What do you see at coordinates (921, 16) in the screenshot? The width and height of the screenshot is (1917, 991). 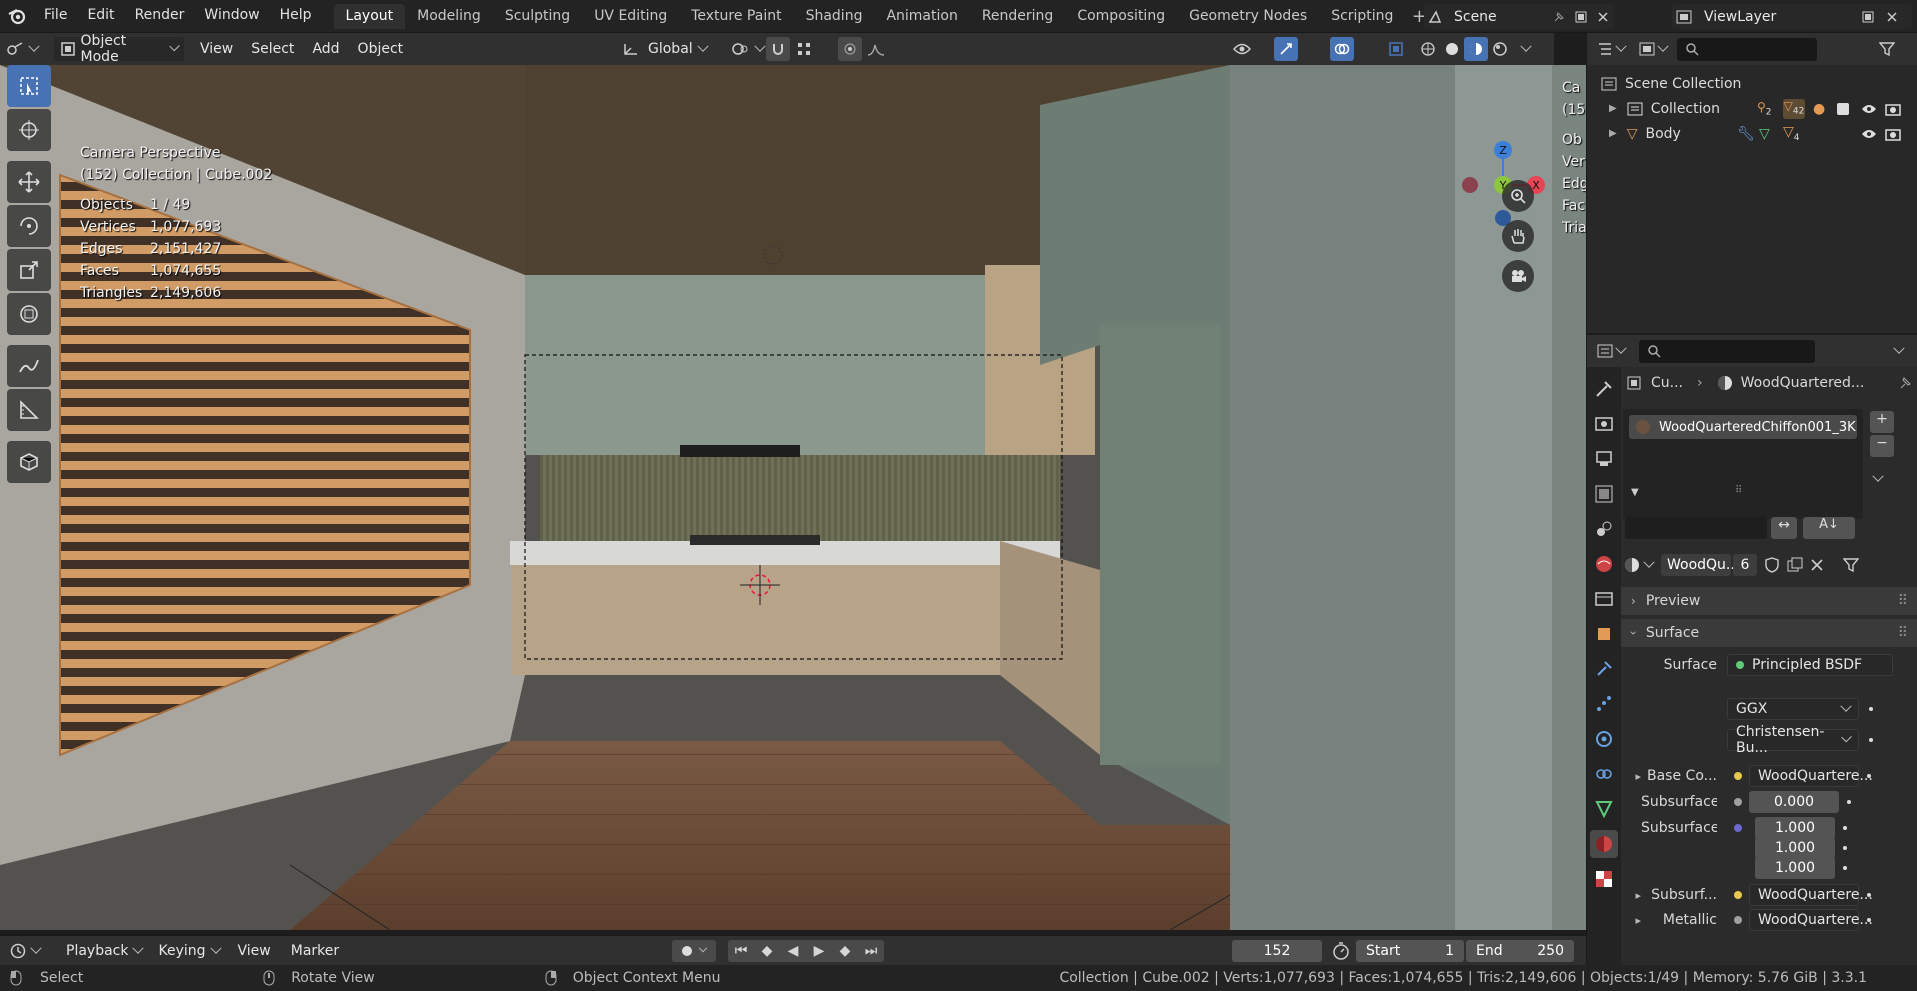 I see `tab-animation: Animation` at bounding box center [921, 16].